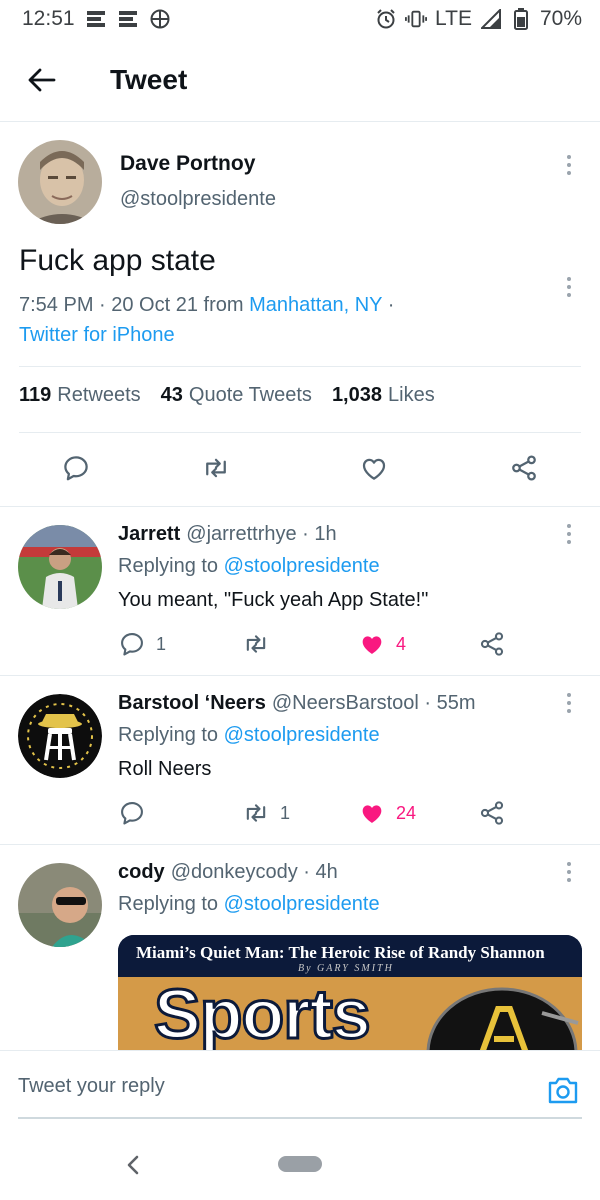  What do you see at coordinates (256, 813) in the screenshot?
I see `retweet-icon` at bounding box center [256, 813].